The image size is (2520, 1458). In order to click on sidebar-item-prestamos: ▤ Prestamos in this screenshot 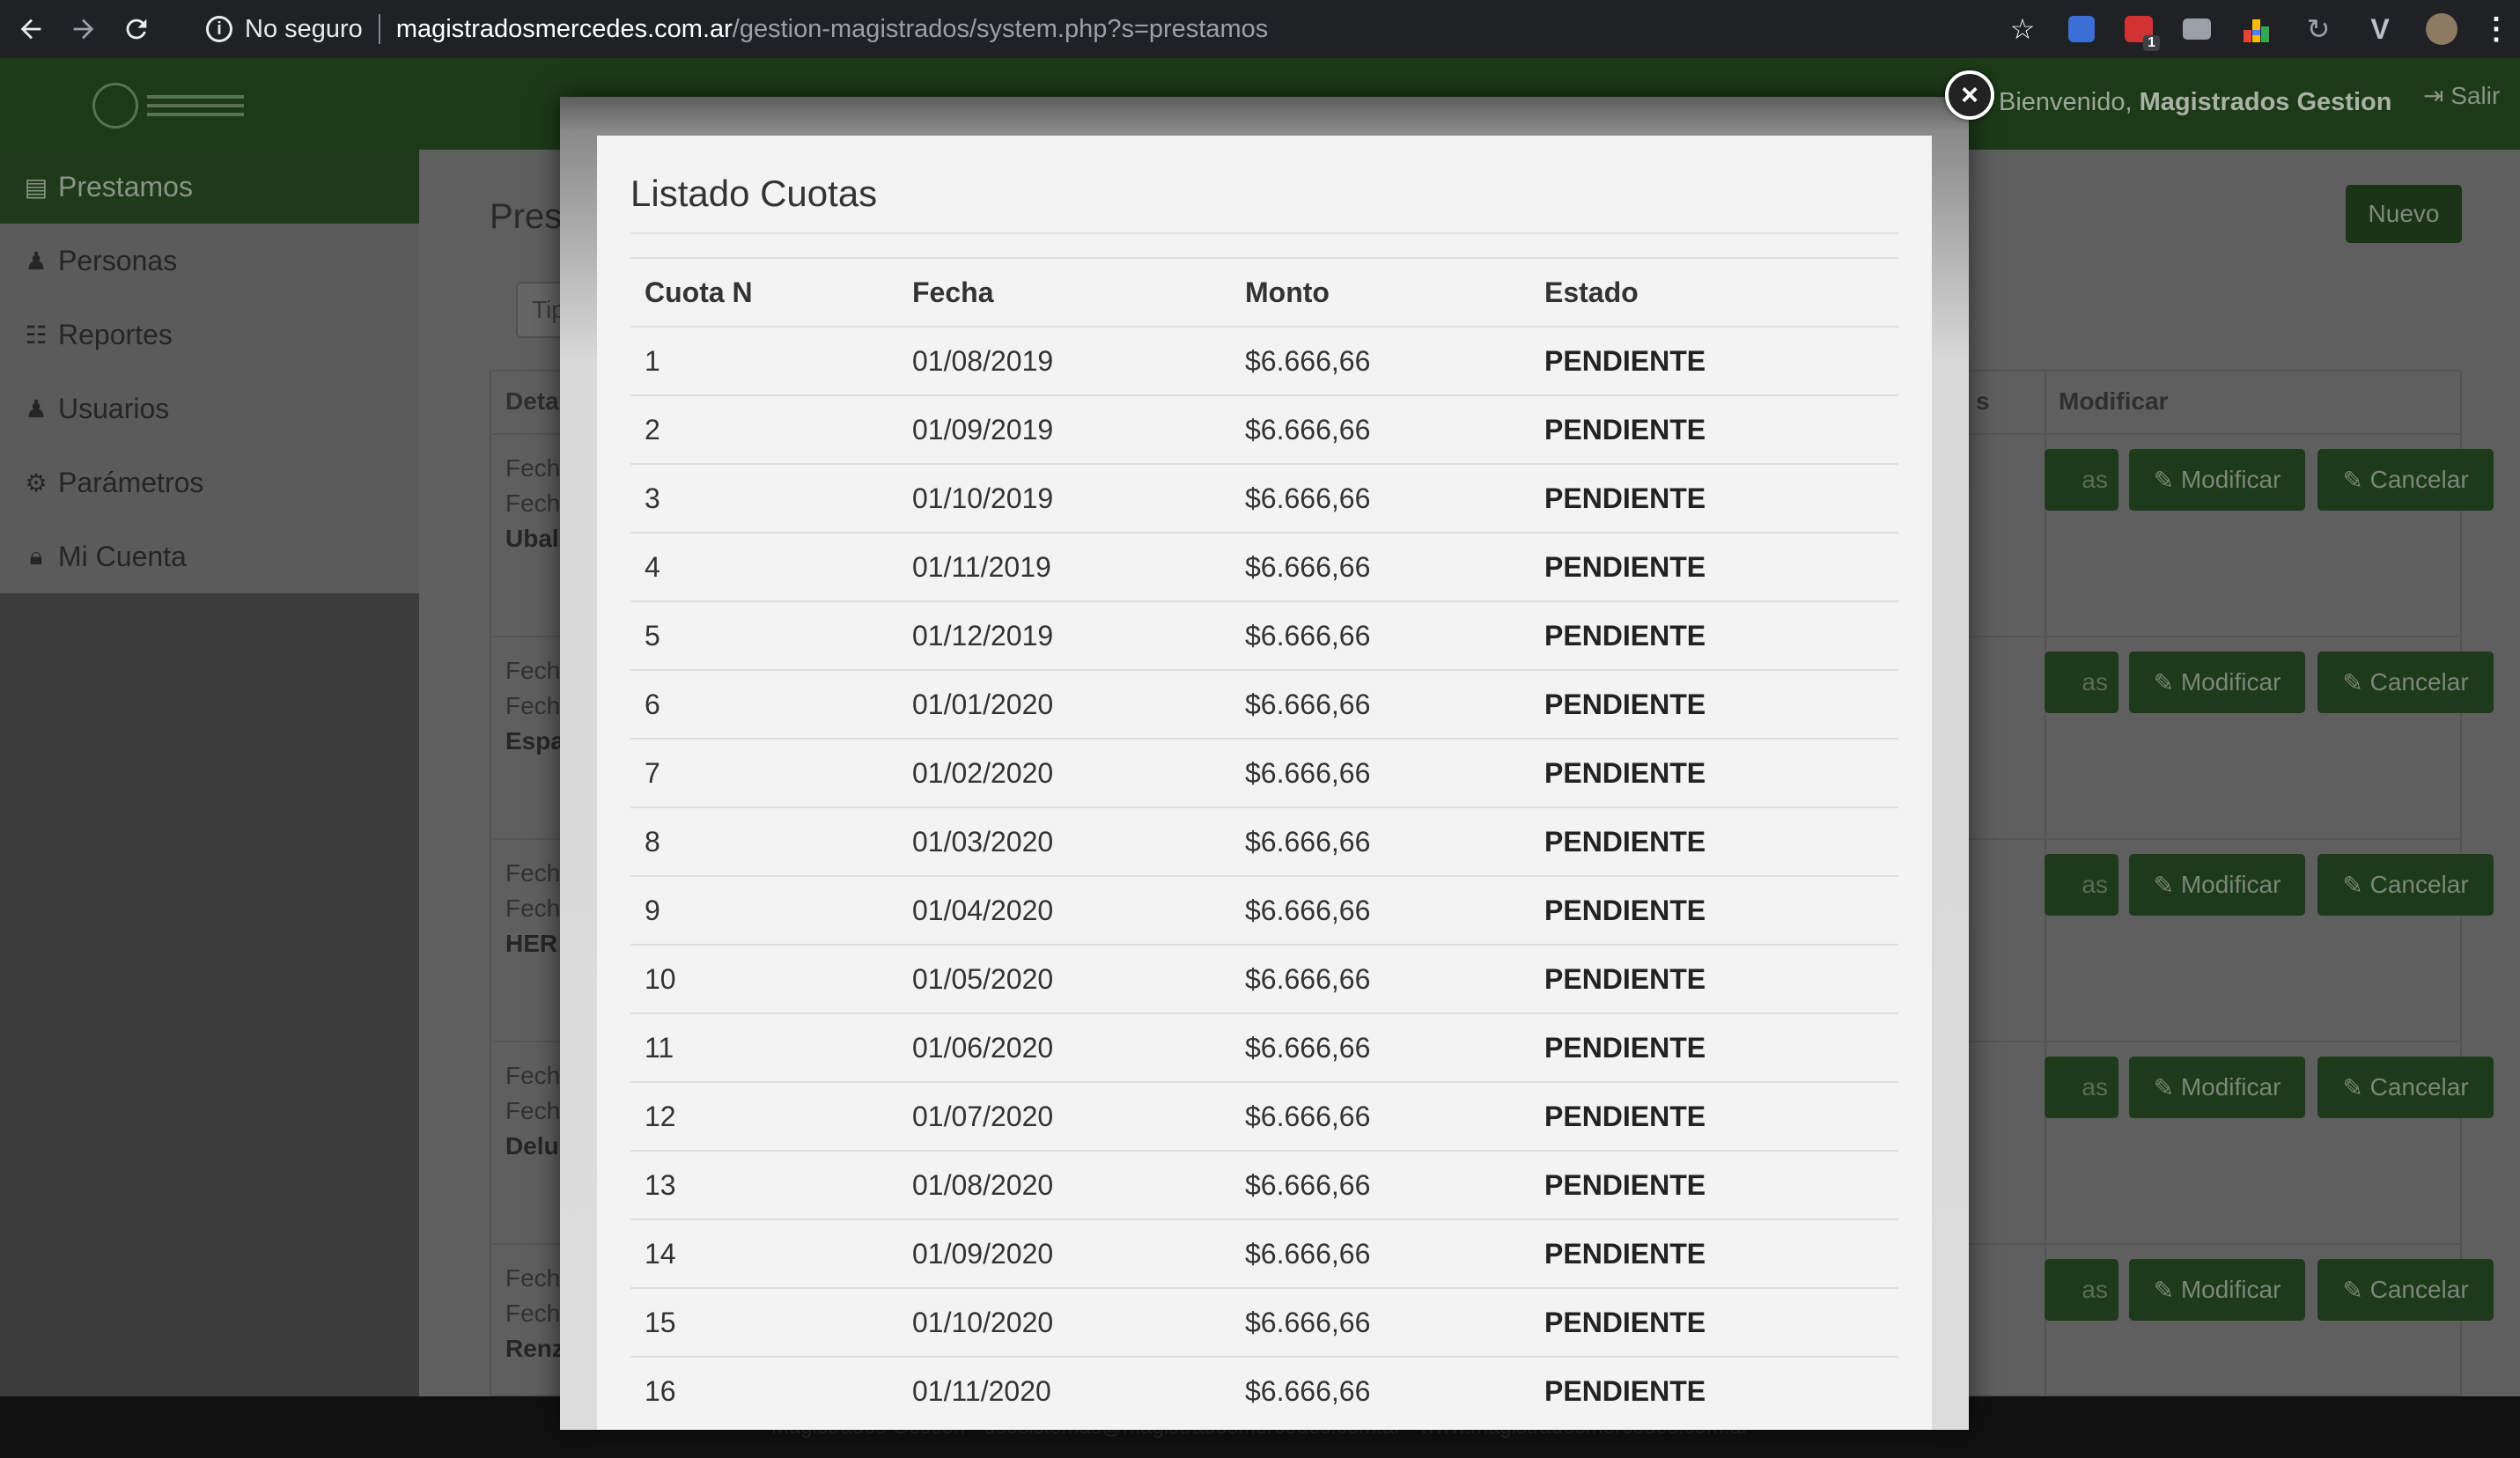, I will do `click(209, 187)`.